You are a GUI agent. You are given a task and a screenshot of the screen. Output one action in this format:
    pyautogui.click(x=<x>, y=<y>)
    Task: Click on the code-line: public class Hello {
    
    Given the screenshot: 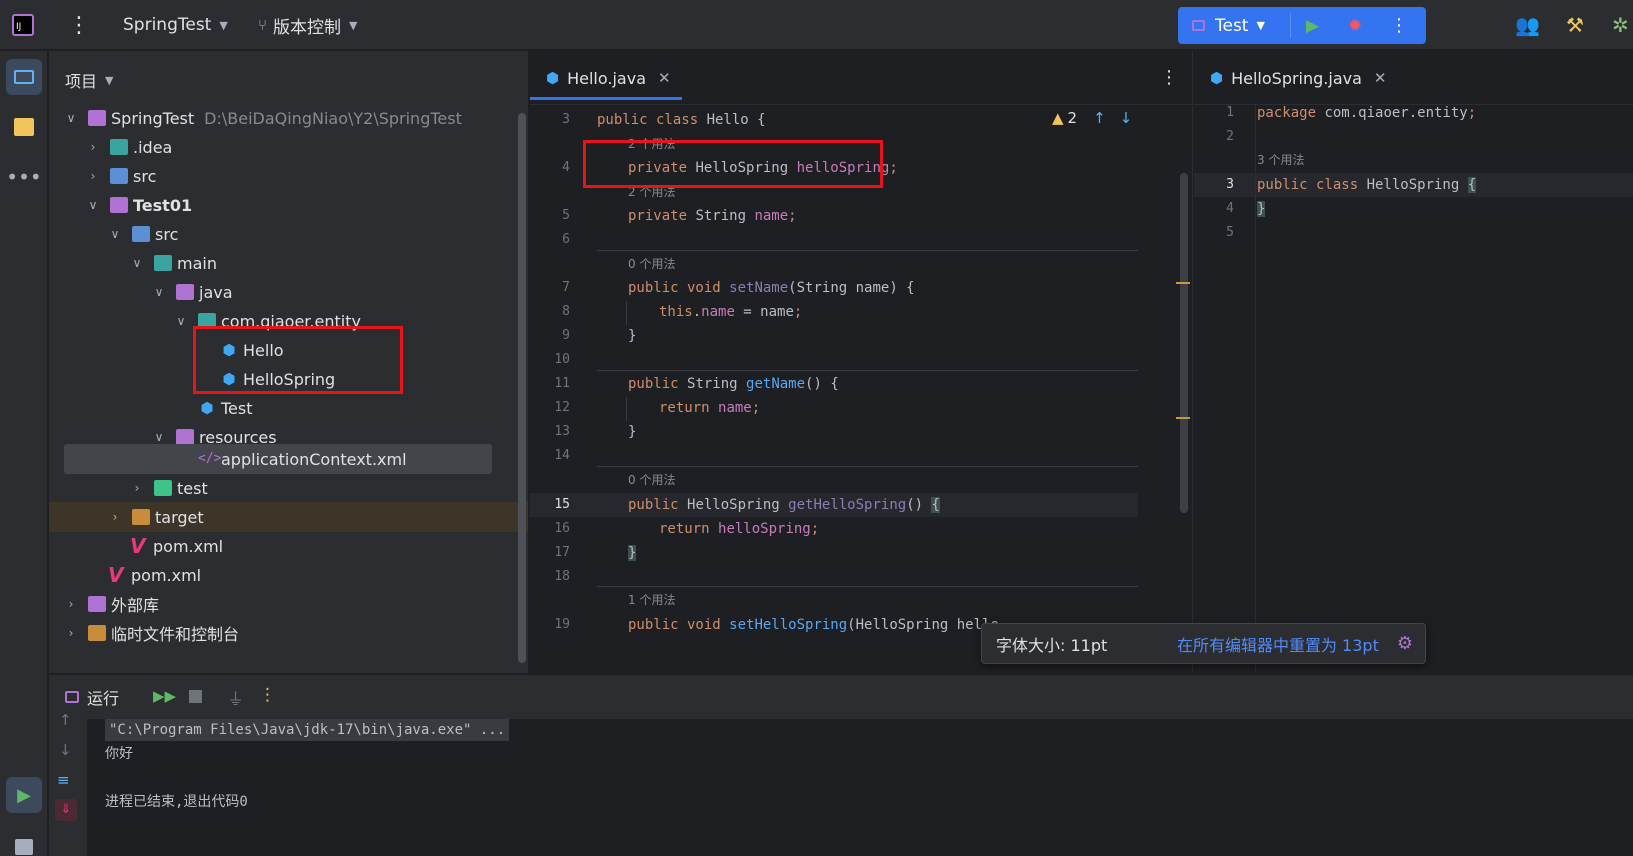 What is the action you would take?
    pyautogui.click(x=681, y=120)
    